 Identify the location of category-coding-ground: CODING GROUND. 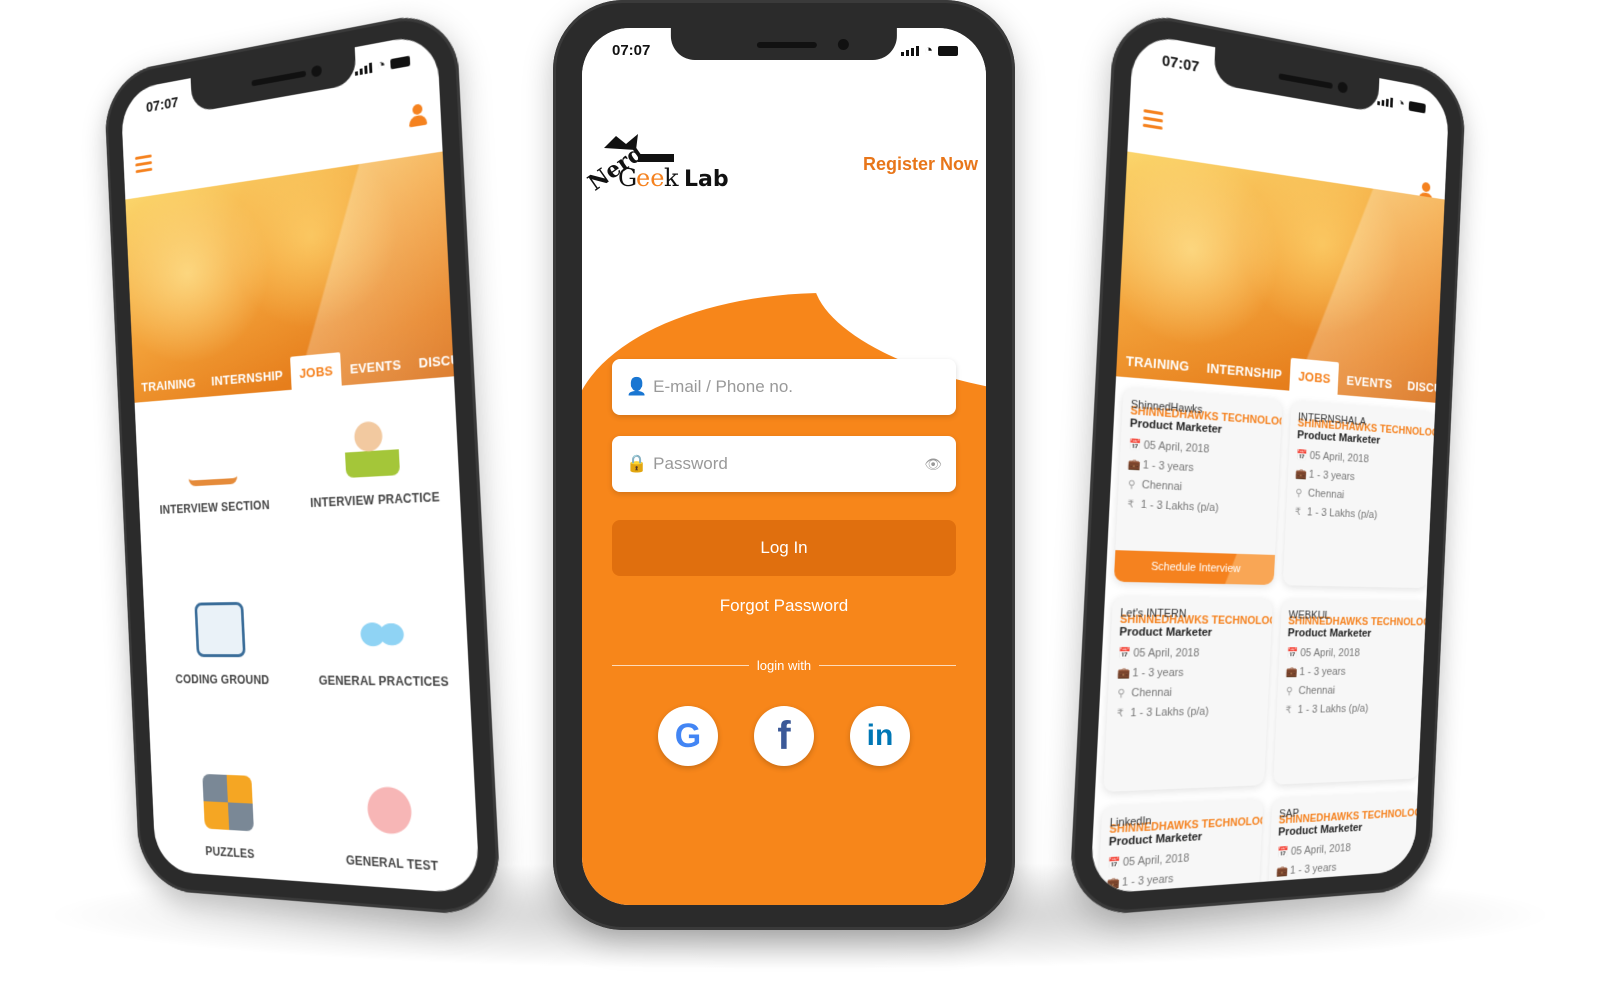
(222, 634).